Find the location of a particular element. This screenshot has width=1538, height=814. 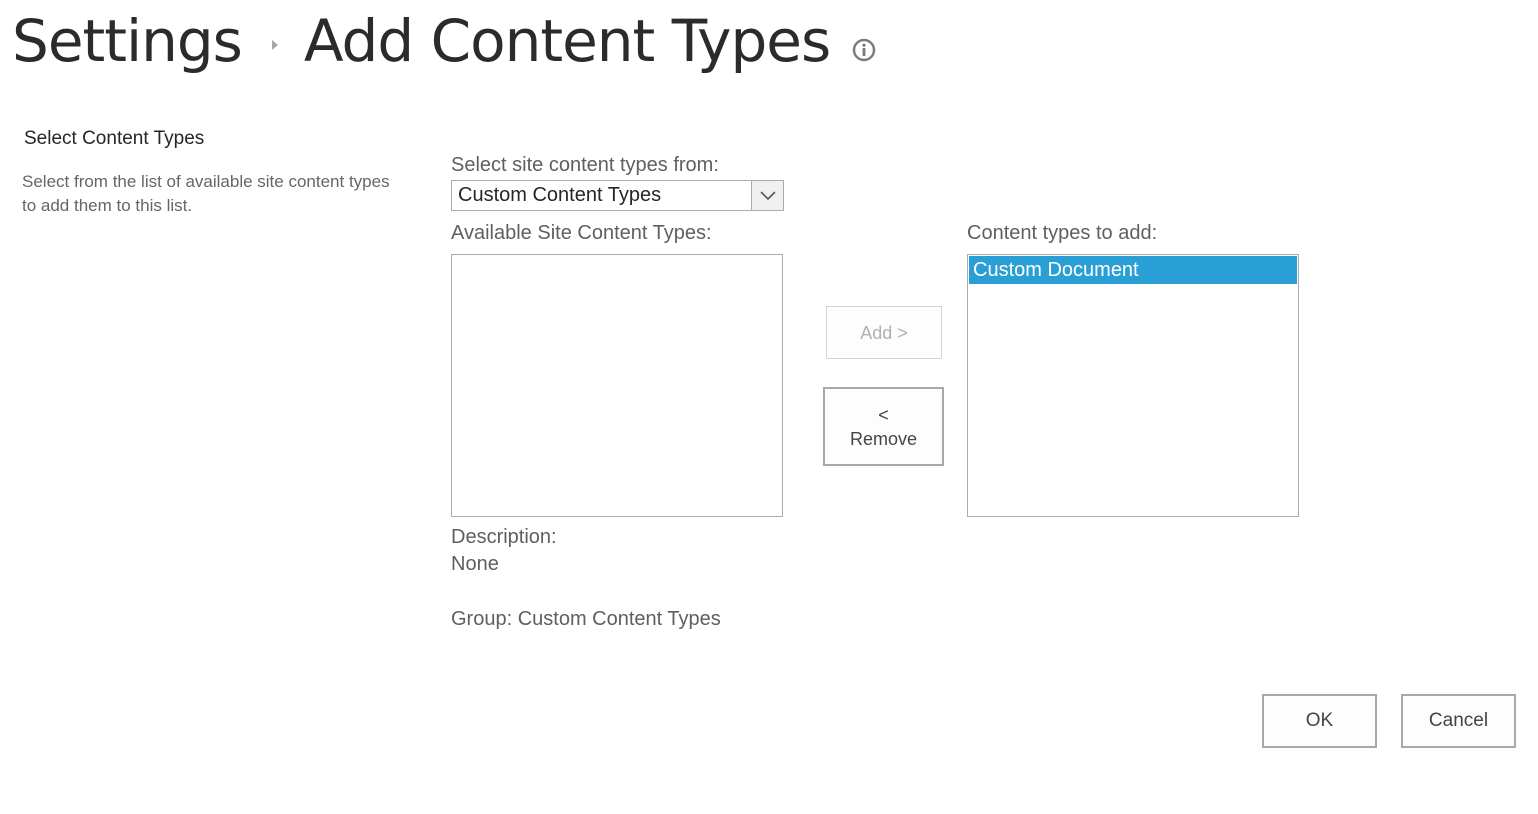

source-label: Select site content types from: is located at coordinates (585, 165).